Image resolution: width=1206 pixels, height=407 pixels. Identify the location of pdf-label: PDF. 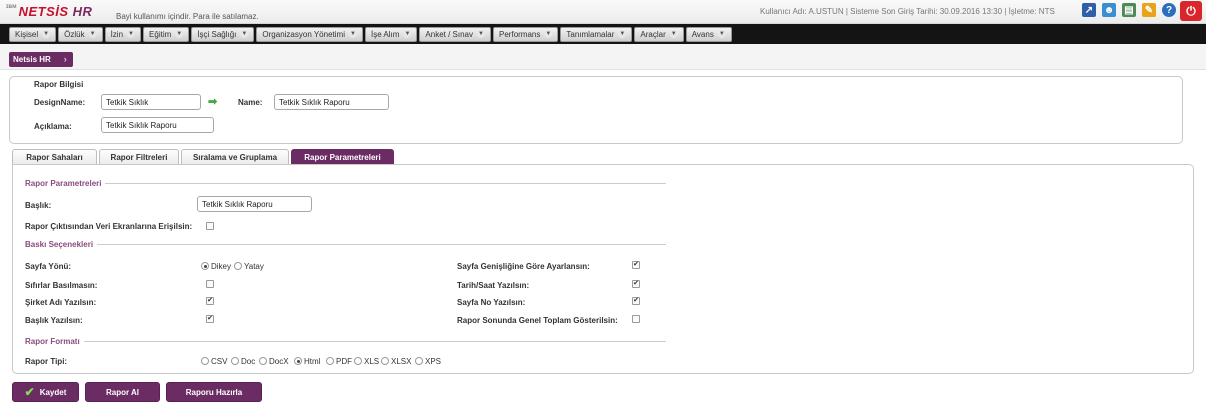
(344, 361).